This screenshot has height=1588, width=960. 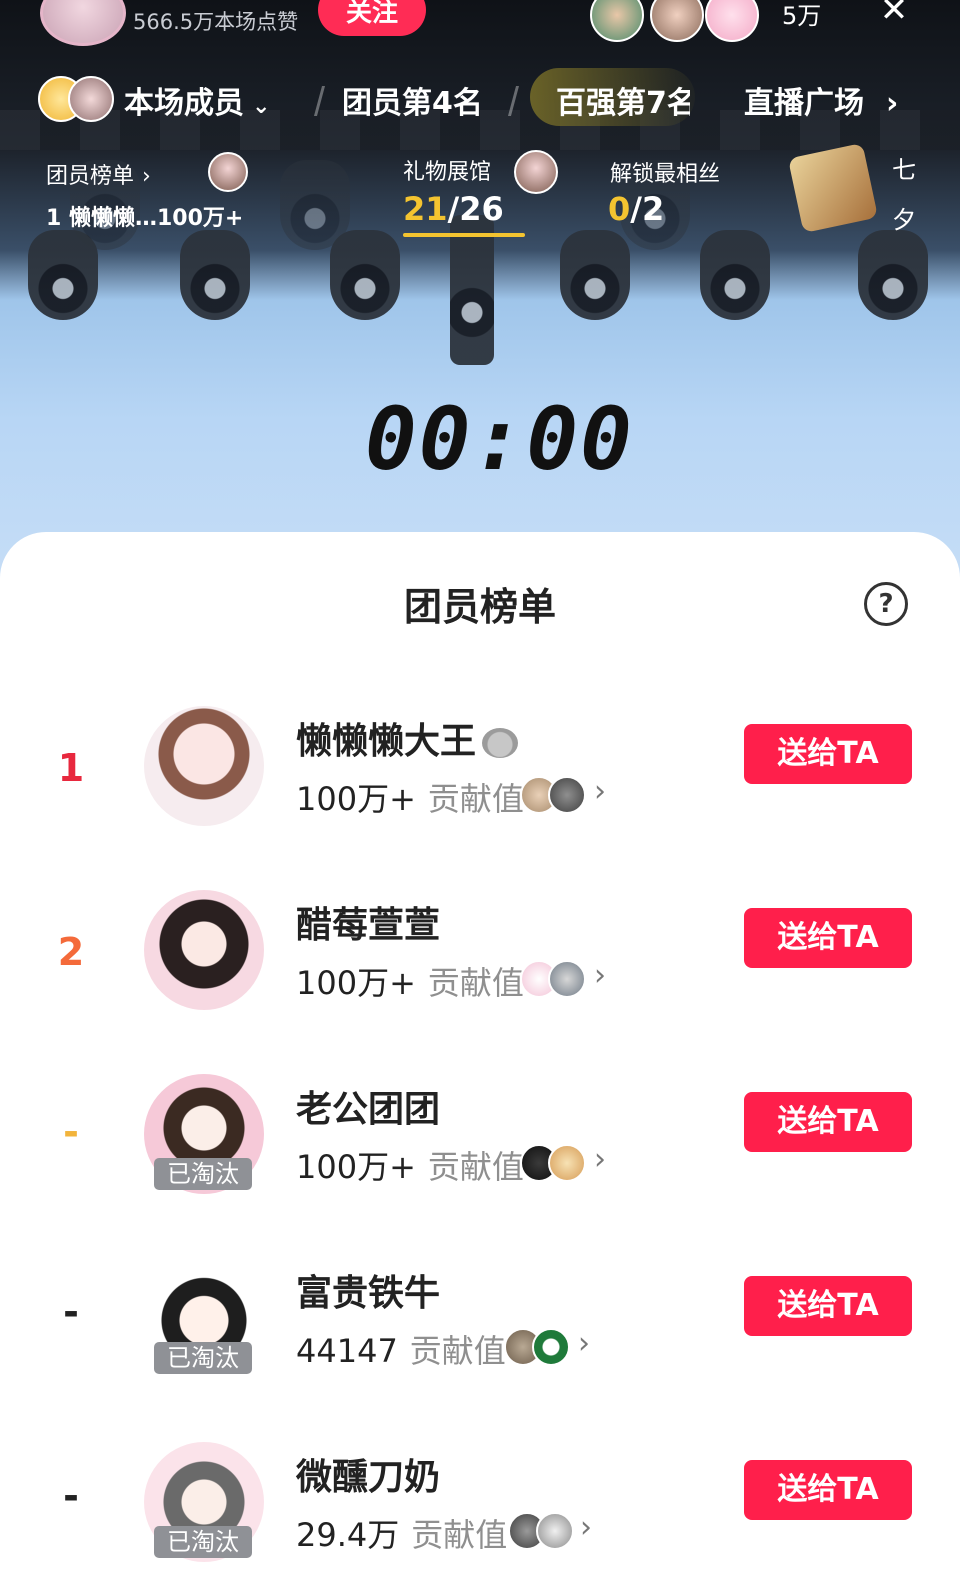 I want to click on close-icon: ✕, so click(x=894, y=13).